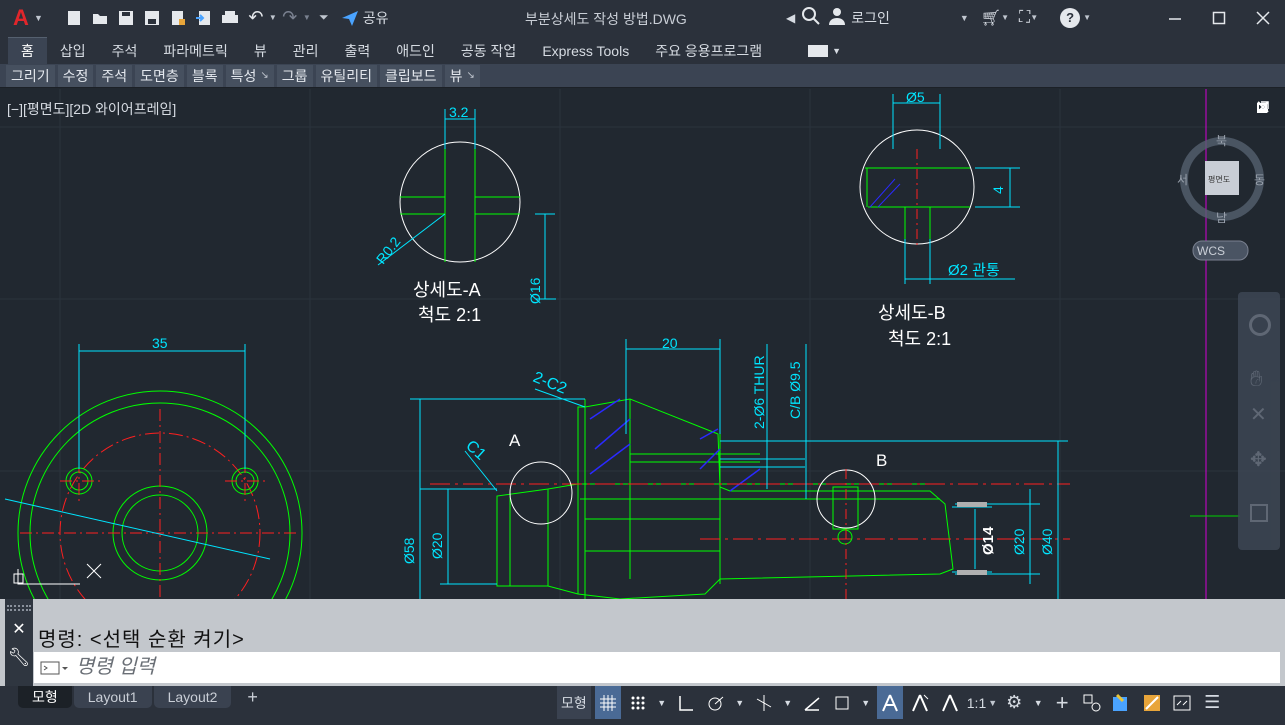 This screenshot has height=725, width=1285. What do you see at coordinates (1062, 702) in the screenshot?
I see `plus-icon: +` at bounding box center [1062, 702].